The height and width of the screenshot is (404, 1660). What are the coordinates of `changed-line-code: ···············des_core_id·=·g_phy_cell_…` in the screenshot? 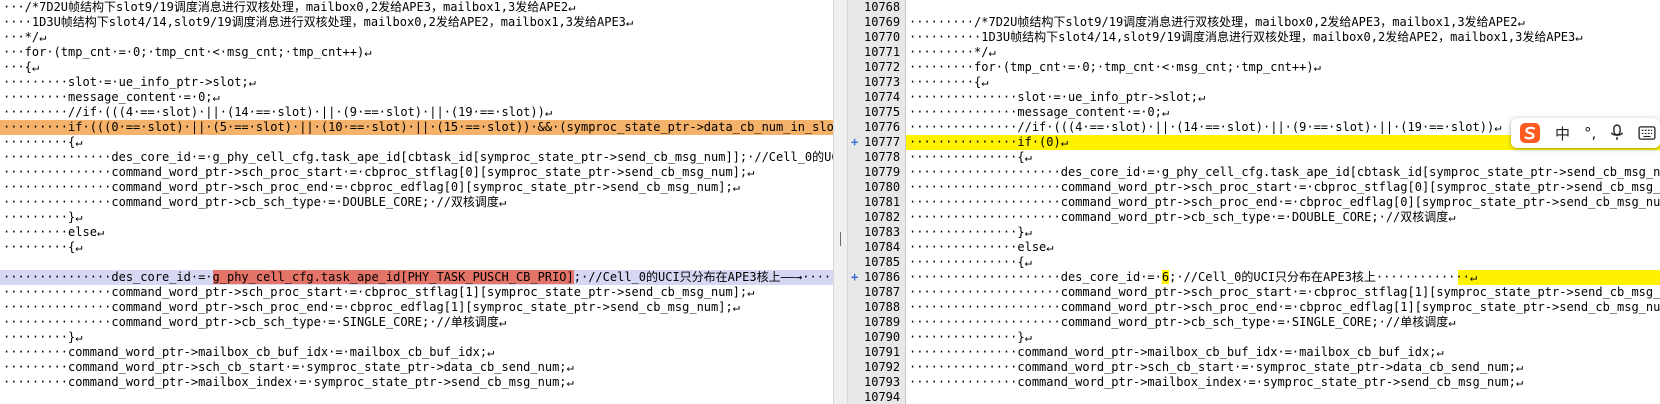 It's located at (416, 277).